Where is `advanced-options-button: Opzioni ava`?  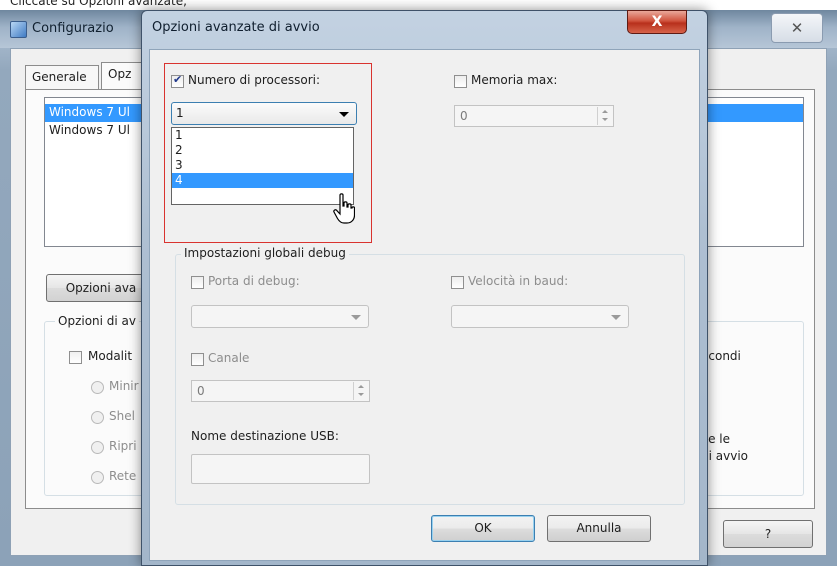 advanced-options-button: Opzioni ava is located at coordinates (101, 288).